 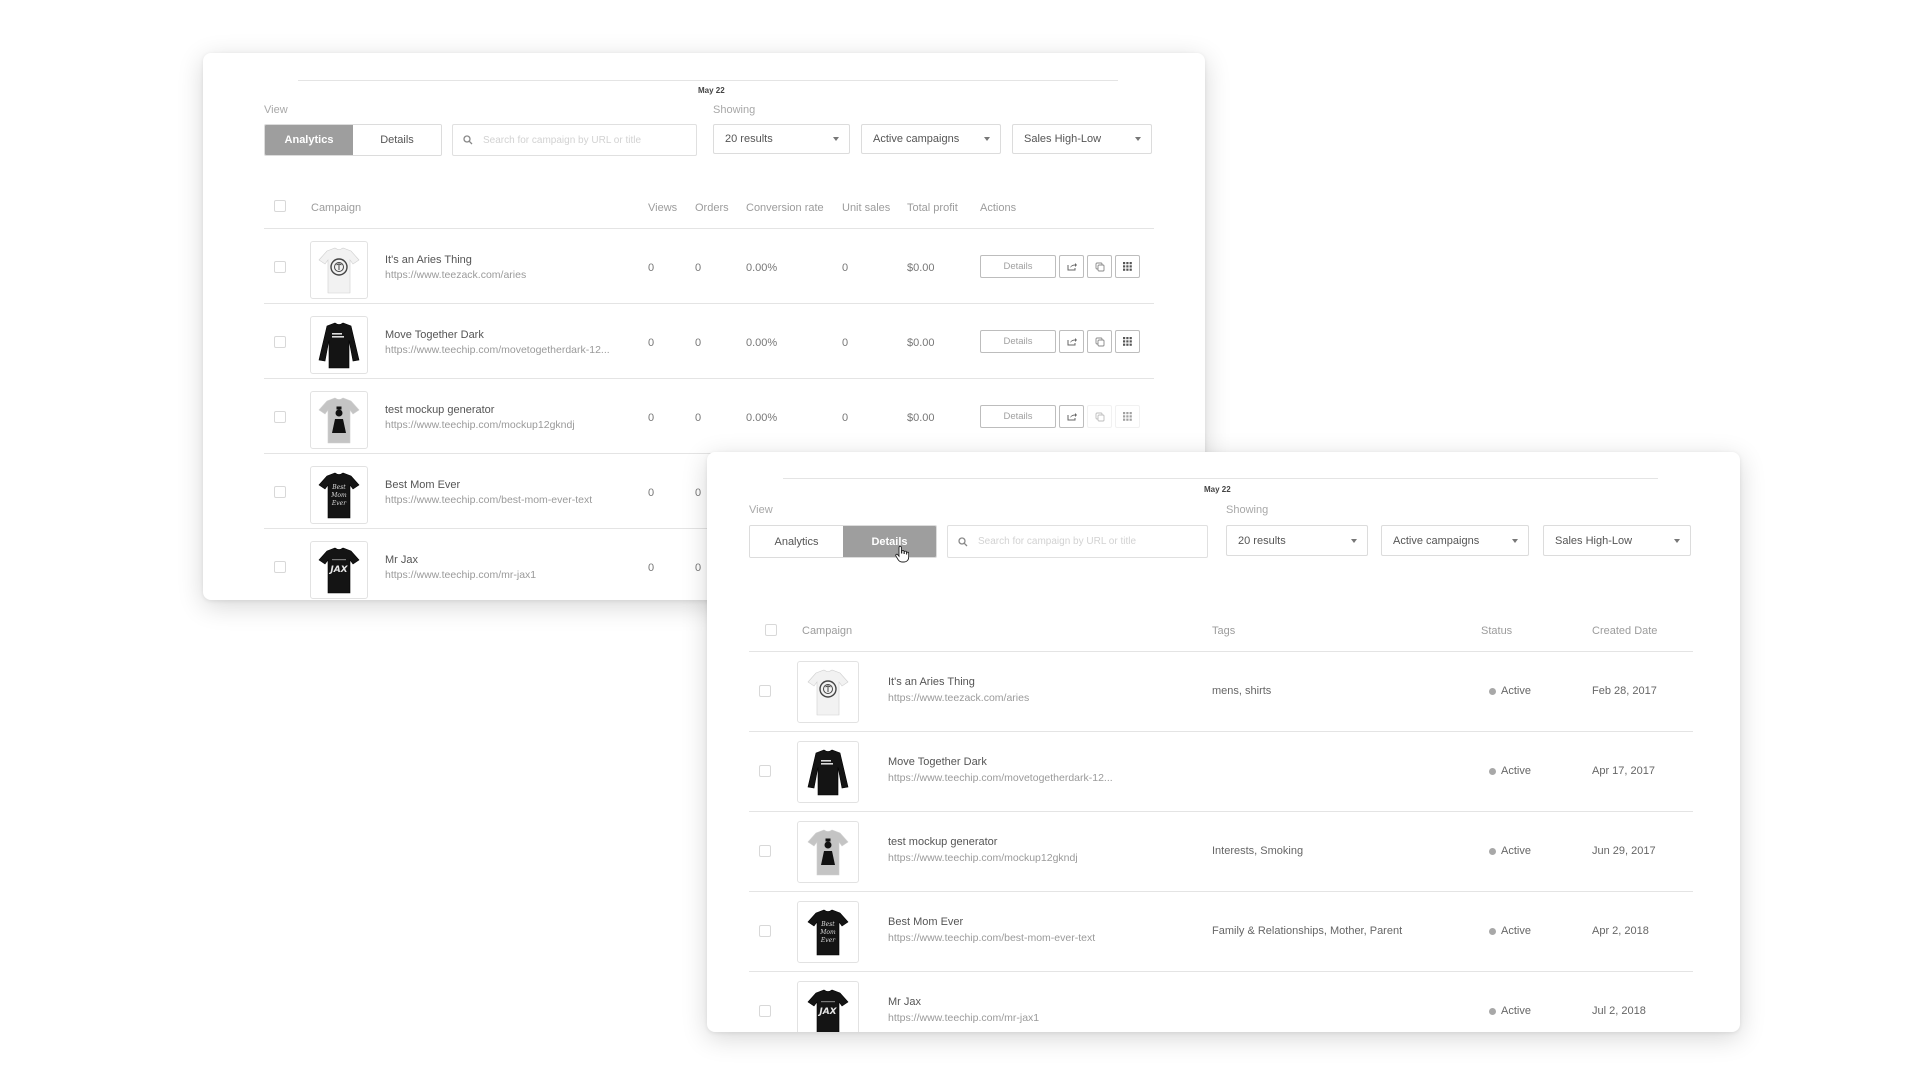 I want to click on search-box, so click(x=574, y=140).